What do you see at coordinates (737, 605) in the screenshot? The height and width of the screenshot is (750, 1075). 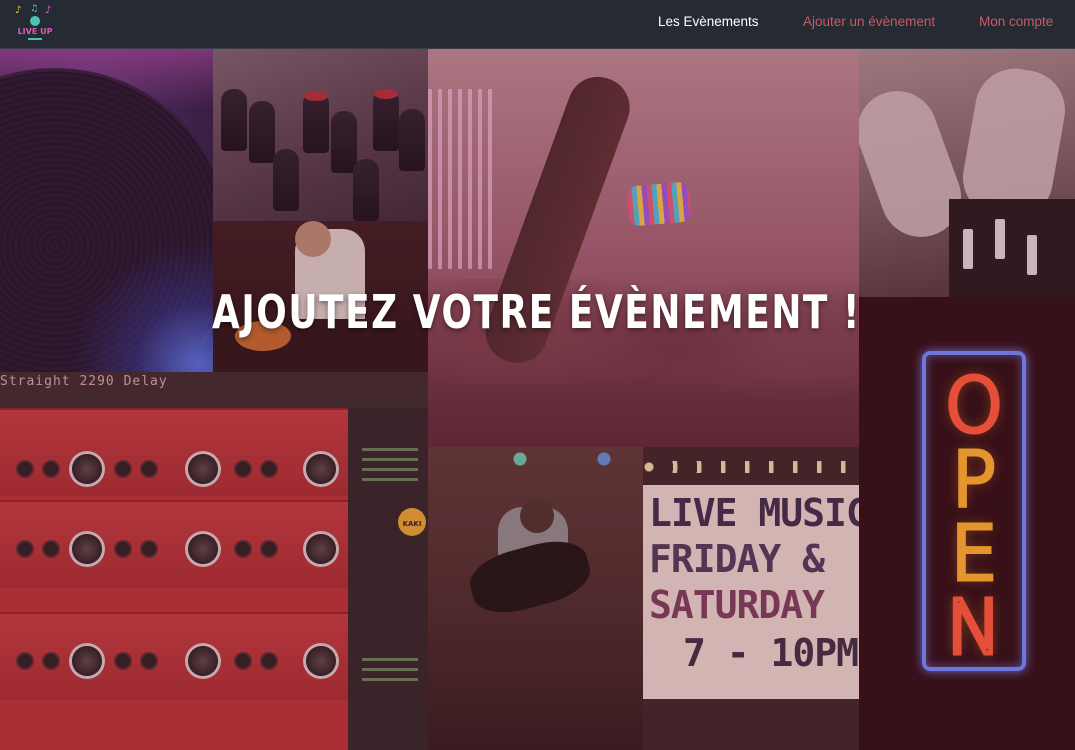 I see `marquee-line-3: SATURDAY` at bounding box center [737, 605].